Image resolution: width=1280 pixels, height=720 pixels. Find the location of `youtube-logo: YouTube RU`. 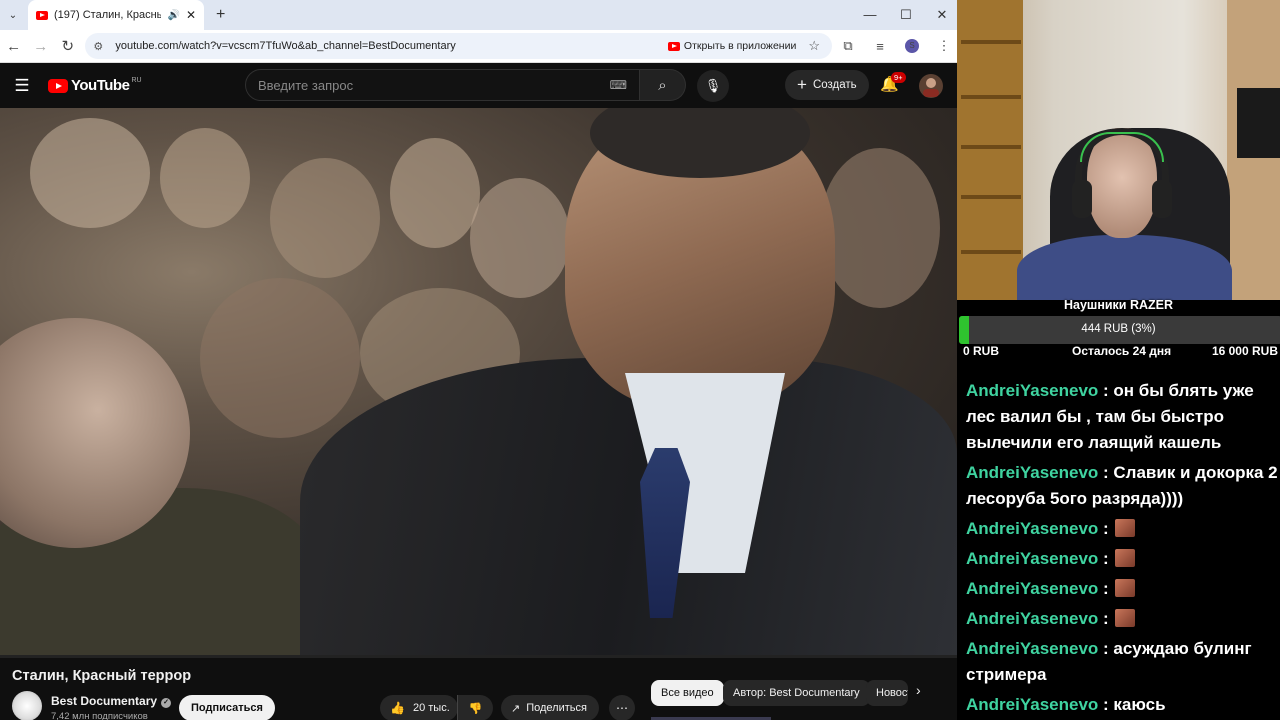

youtube-logo: YouTube RU is located at coordinates (95, 85).